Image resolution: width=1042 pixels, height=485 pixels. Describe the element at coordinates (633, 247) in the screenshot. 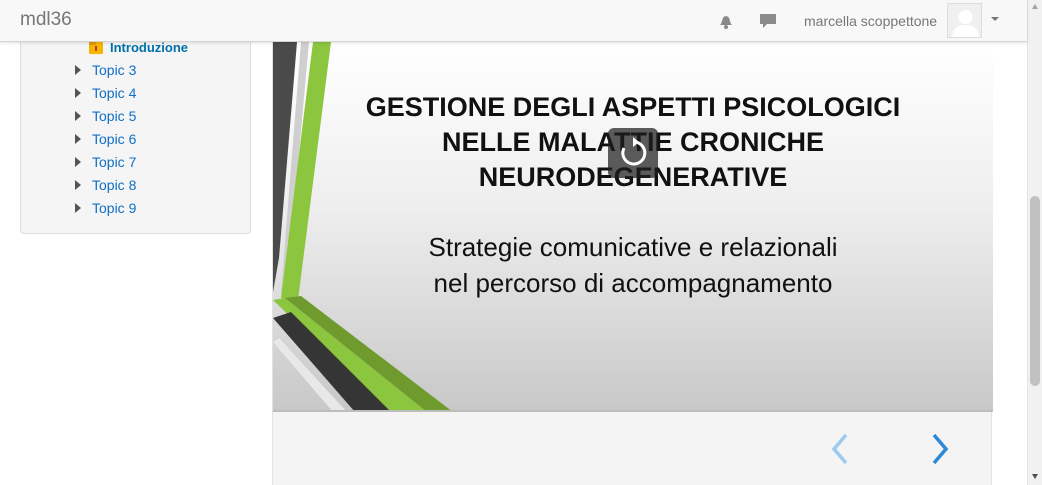

I see `slide-subtitle-line: Strategie comunicative e relazionali` at that location.